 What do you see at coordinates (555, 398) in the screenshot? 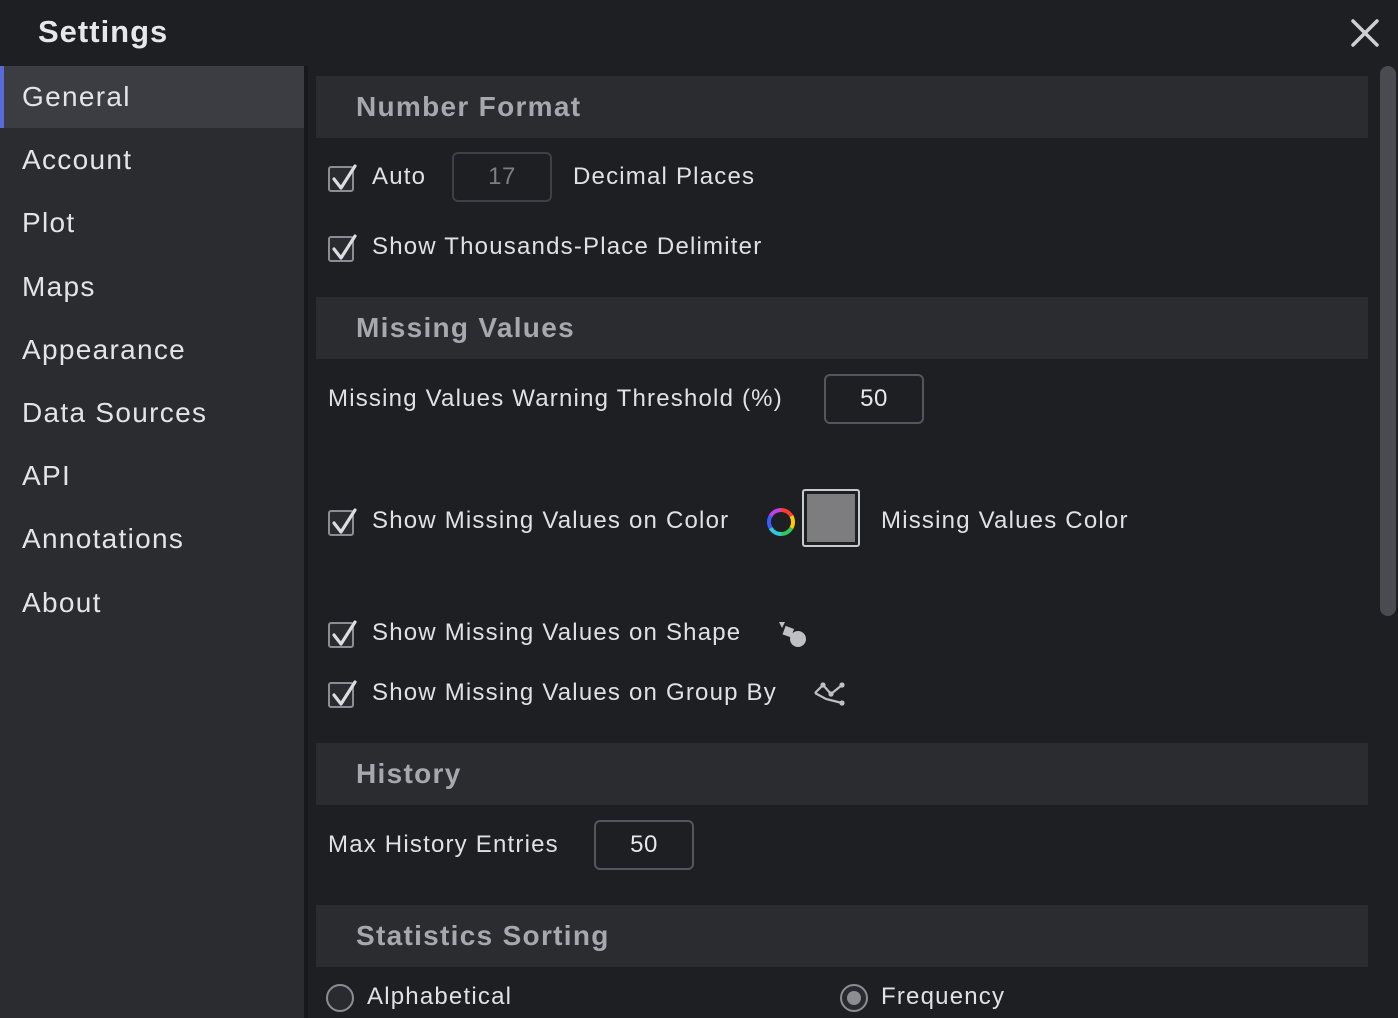
I see `missing-threshold-label: Missing Values Warning Threshold (%)` at bounding box center [555, 398].